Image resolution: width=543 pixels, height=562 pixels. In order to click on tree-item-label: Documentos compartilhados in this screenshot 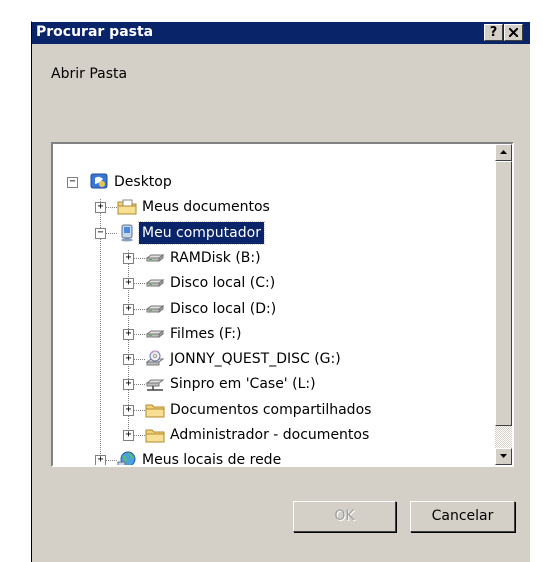, I will do `click(271, 409)`.